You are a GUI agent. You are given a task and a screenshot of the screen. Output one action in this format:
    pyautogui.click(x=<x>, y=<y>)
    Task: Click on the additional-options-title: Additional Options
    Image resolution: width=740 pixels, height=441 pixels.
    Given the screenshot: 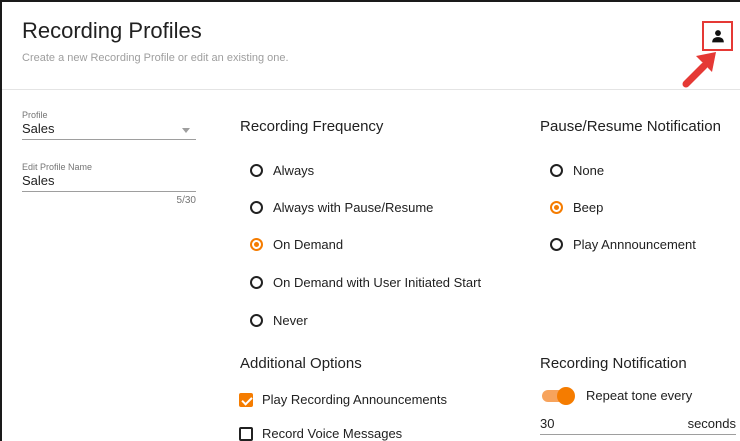 What is the action you would take?
    pyautogui.click(x=301, y=363)
    